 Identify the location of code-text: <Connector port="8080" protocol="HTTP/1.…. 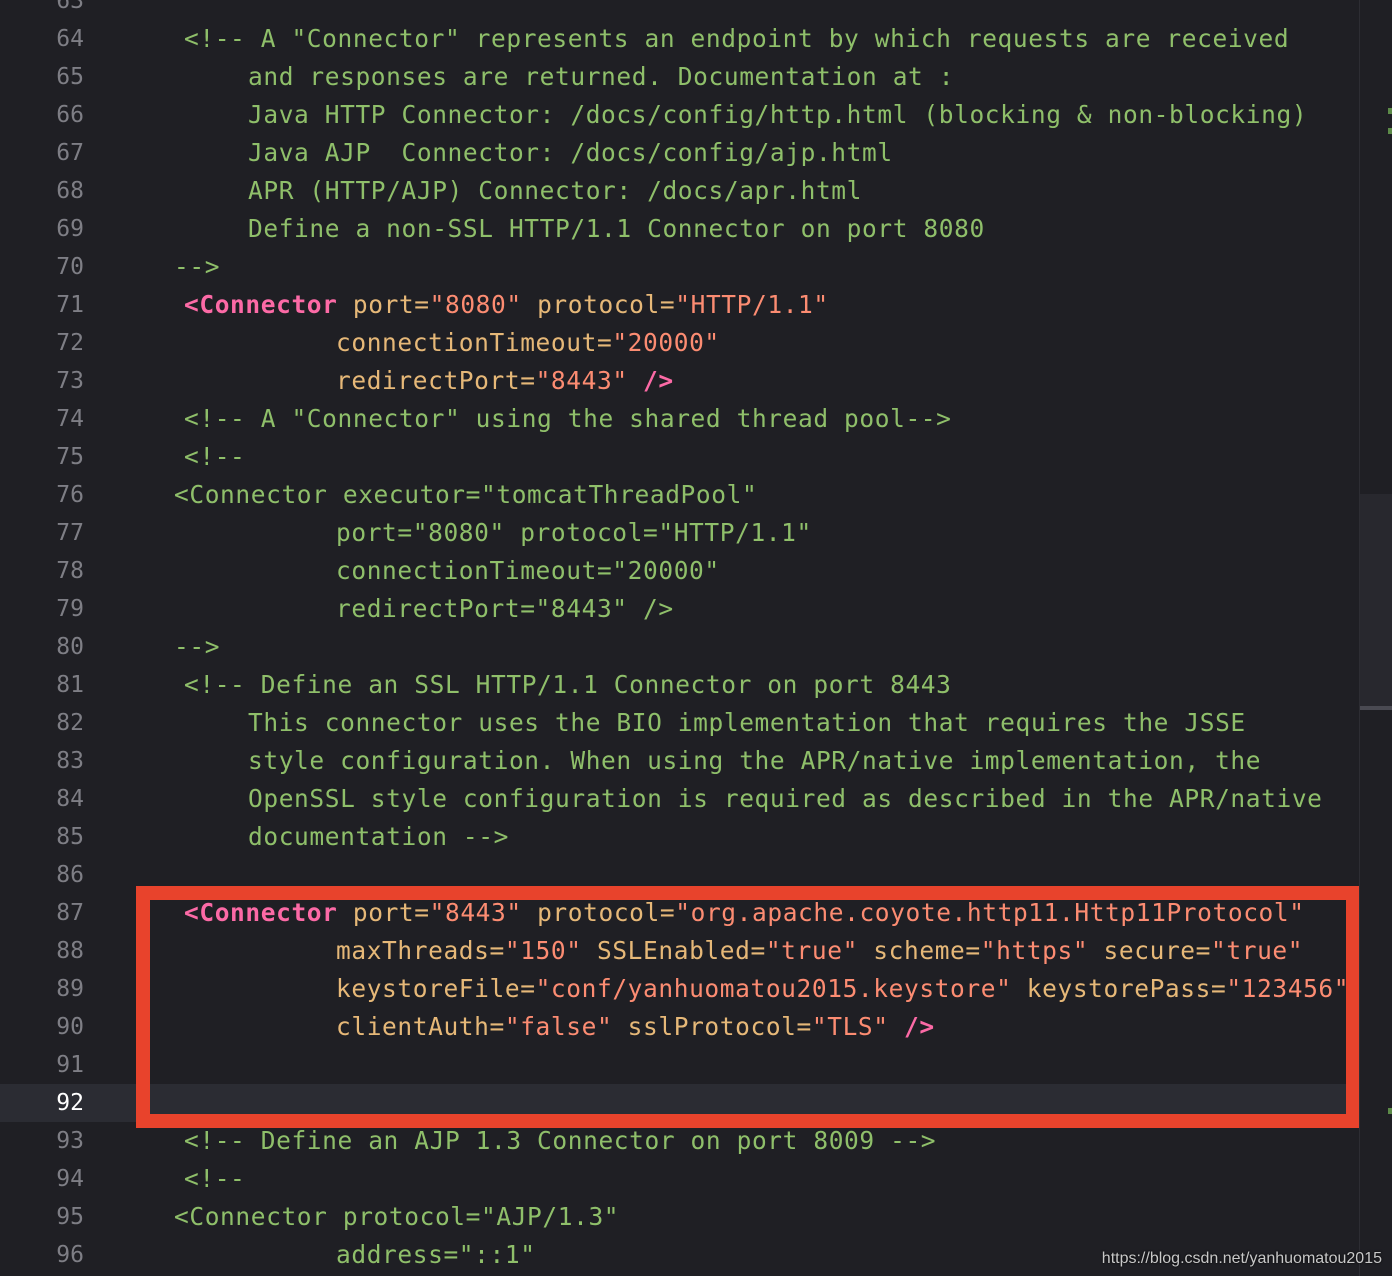
(501, 305).